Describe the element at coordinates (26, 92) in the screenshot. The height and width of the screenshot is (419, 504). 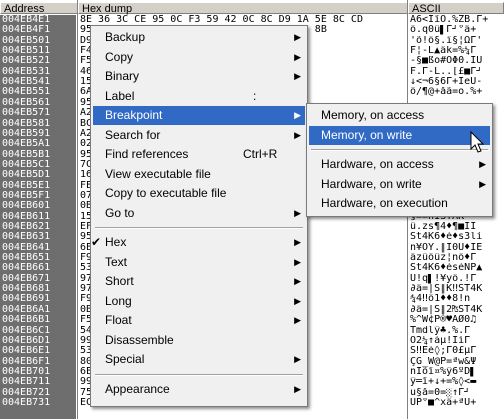
I see `row-address: 004EB551` at that location.